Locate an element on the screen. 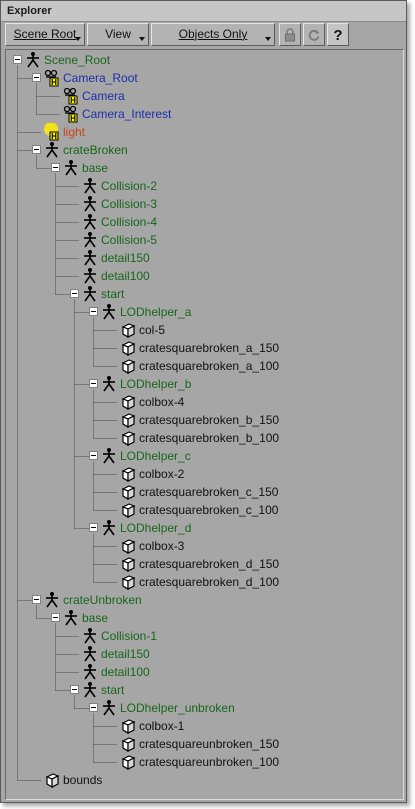 This screenshot has width=415, height=809. tree-item: colbox-4 is located at coordinates (201, 402).